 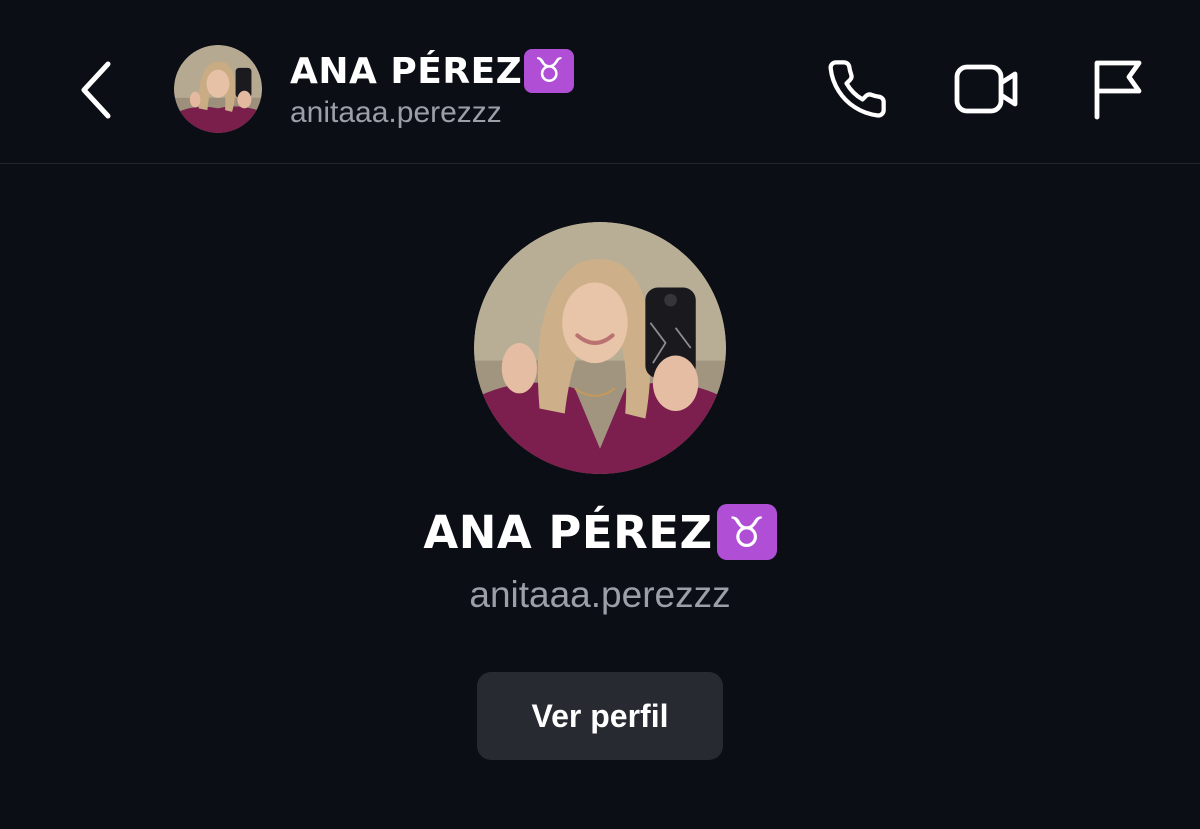 I want to click on profile-name-row: ANA PÉREZ ♉, so click(x=600, y=532).